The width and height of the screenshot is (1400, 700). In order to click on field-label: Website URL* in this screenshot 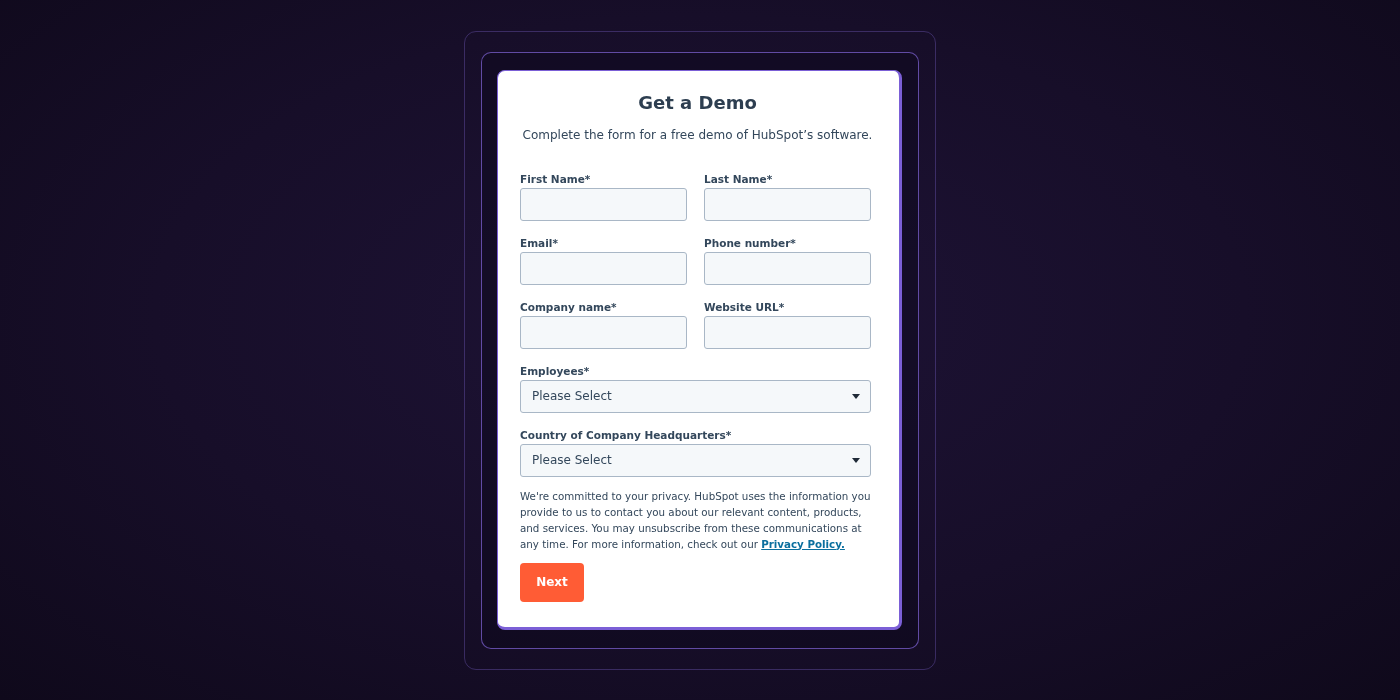, I will do `click(745, 306)`.